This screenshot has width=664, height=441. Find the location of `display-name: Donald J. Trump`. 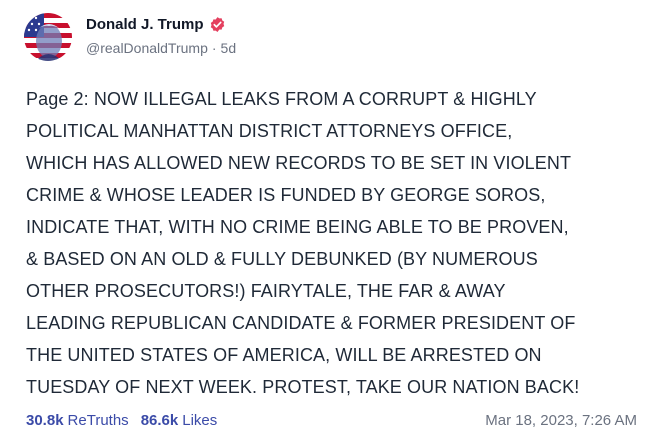

display-name: Donald J. Trump is located at coordinates (145, 24).